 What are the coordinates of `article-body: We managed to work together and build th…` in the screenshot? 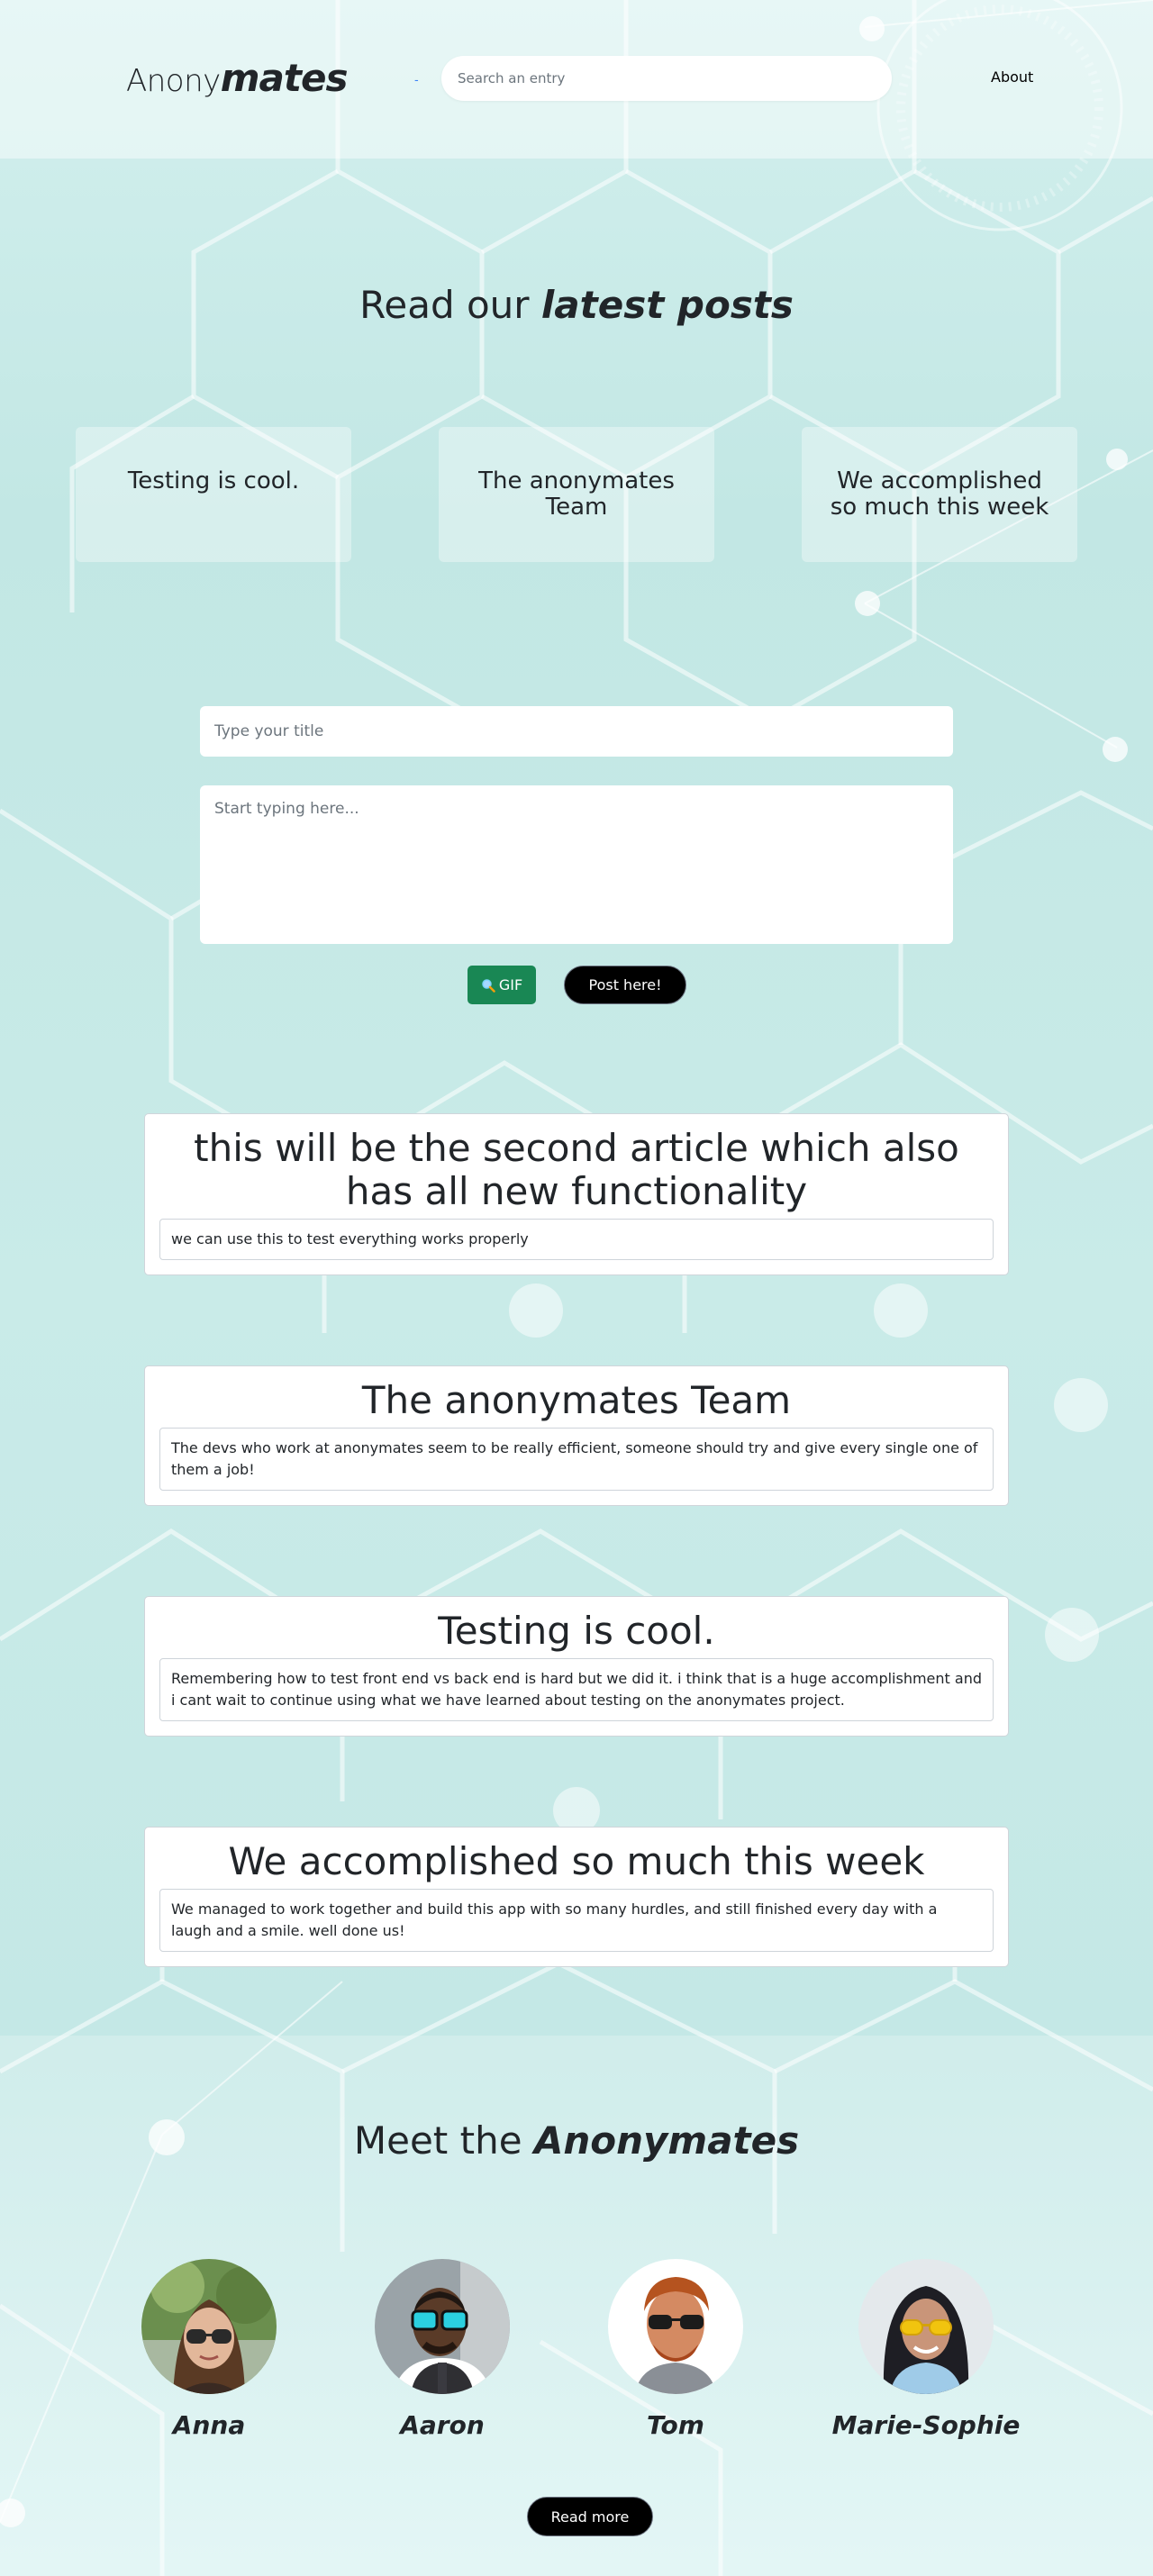 It's located at (576, 1920).